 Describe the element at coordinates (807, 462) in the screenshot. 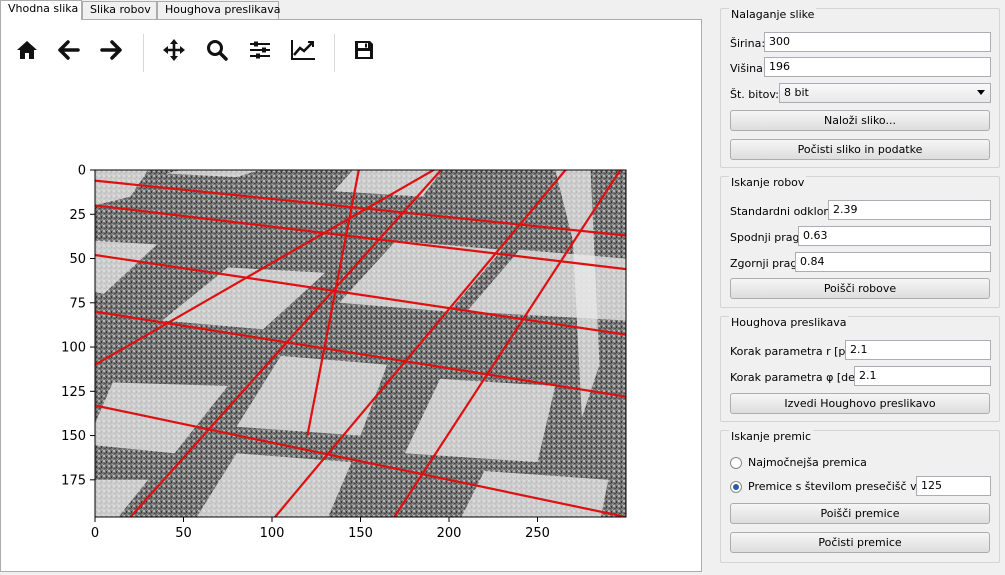

I see `strongest-line-label: Najmočnejša premica` at that location.